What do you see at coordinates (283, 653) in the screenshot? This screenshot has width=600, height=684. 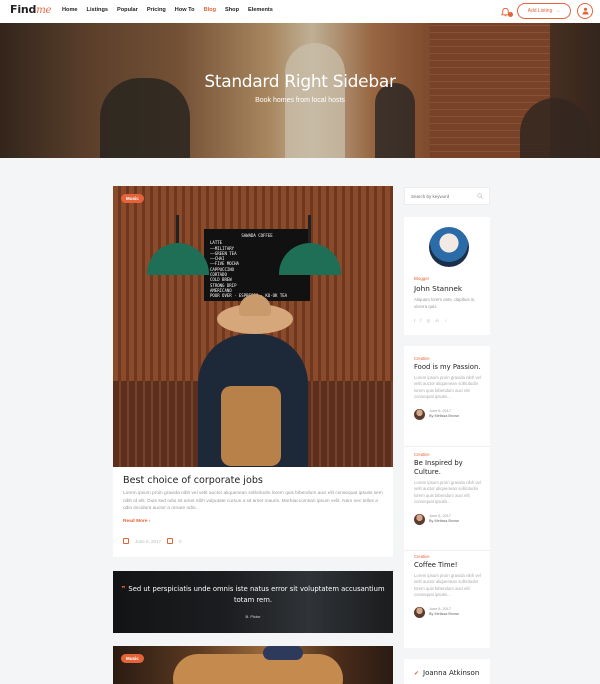 I see `post-image-berries` at bounding box center [283, 653].